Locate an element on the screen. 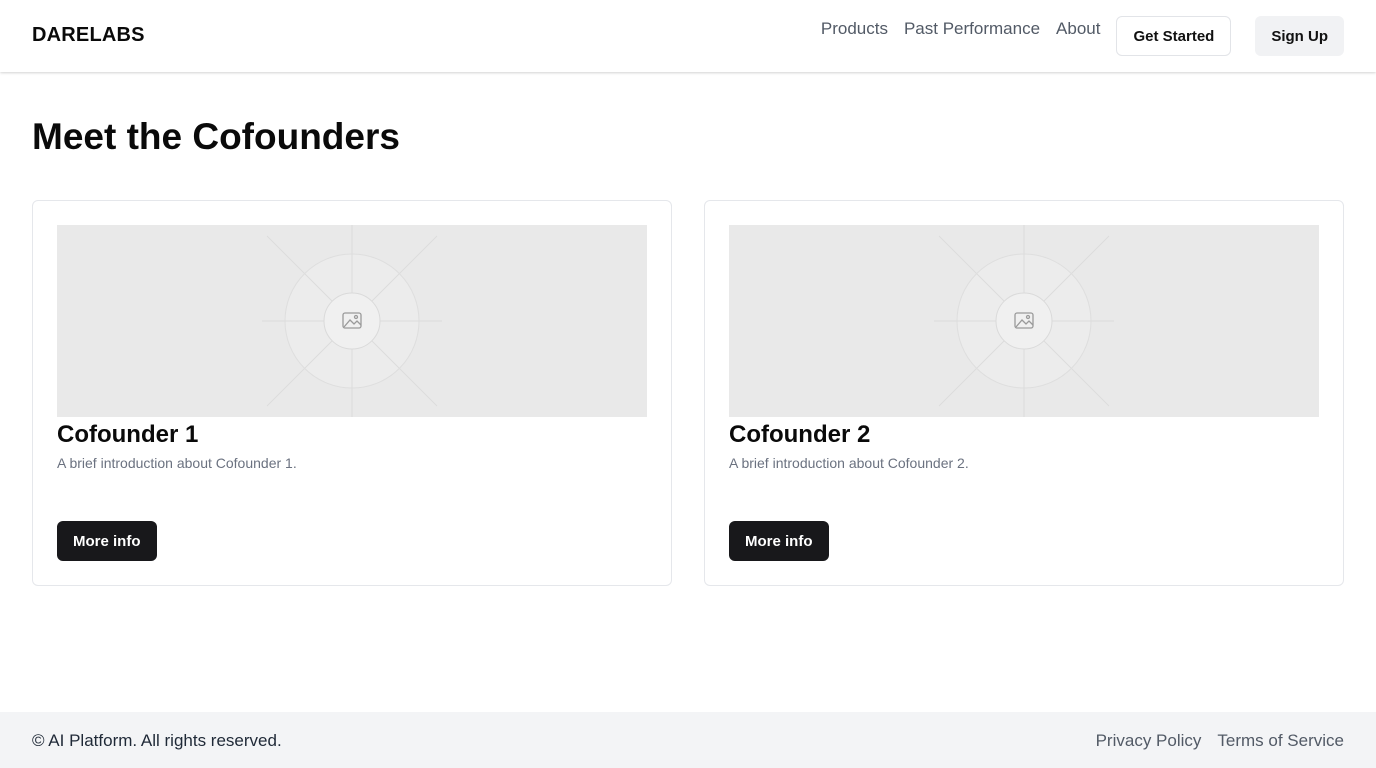 The height and width of the screenshot is (768, 1376). privacy-policy-link: Privacy Policy is located at coordinates (1149, 741).